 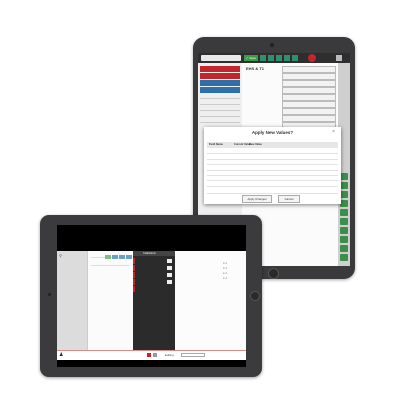 What do you see at coordinates (169, 355) in the screenshot?
I see `mode-label: Editing` at bounding box center [169, 355].